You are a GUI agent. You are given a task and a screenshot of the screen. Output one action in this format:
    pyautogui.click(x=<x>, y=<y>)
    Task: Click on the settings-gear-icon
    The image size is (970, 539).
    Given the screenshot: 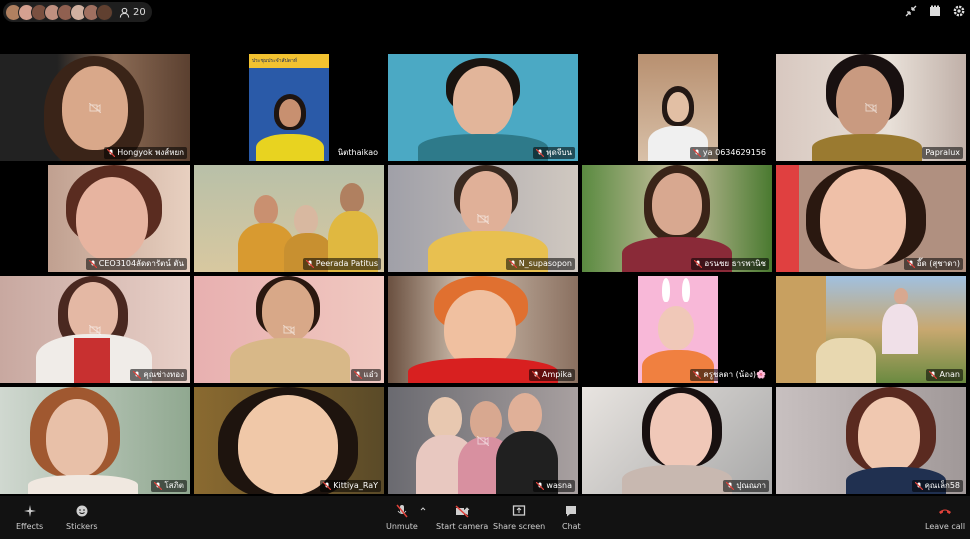 What is the action you would take?
    pyautogui.click(x=959, y=11)
    